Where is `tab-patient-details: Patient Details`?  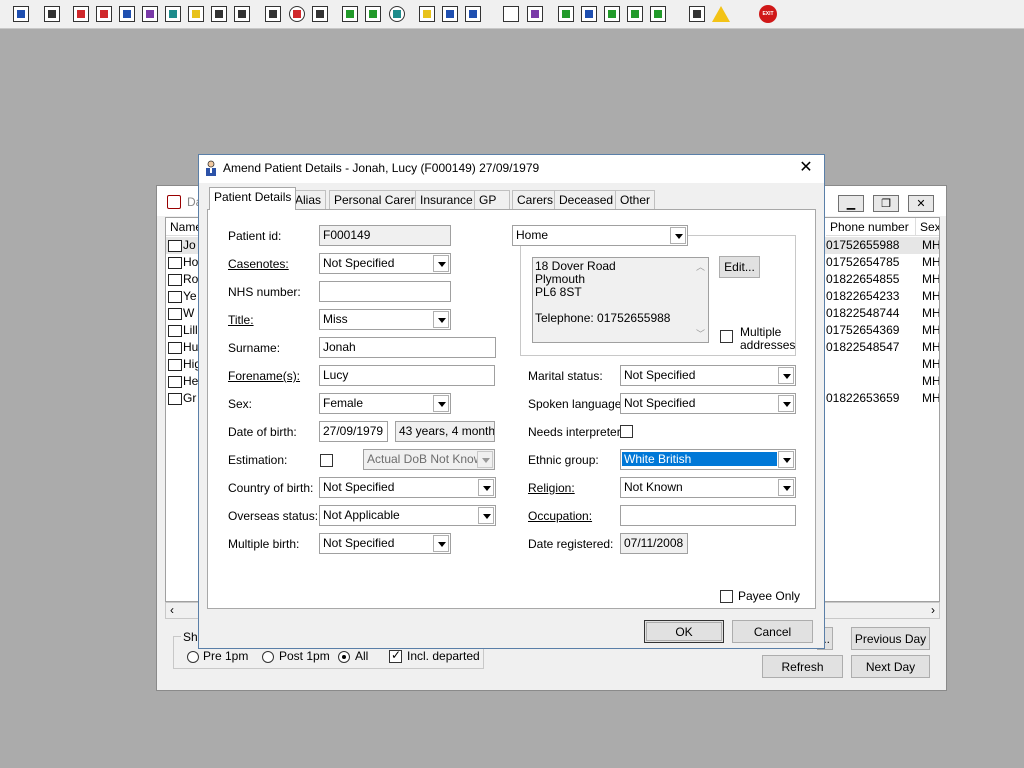
tab-patient-details: Patient Details is located at coordinates (253, 198).